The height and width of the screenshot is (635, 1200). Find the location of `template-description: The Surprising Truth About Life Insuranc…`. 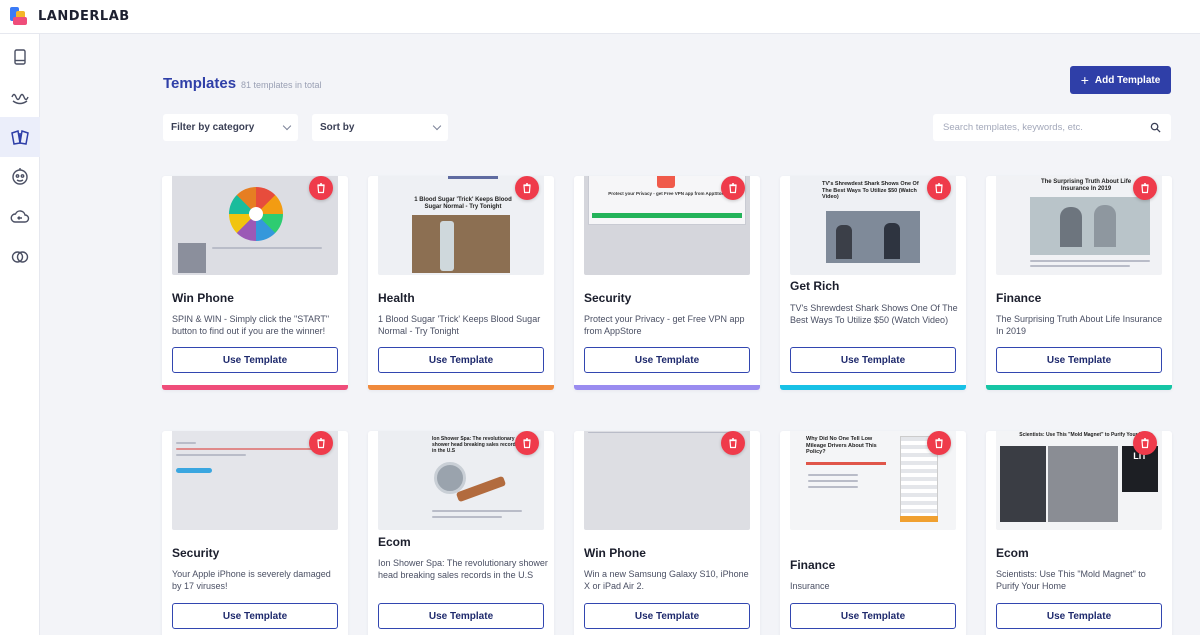

template-description: The Surprising Truth About Life Insuranc… is located at coordinates (1079, 325).